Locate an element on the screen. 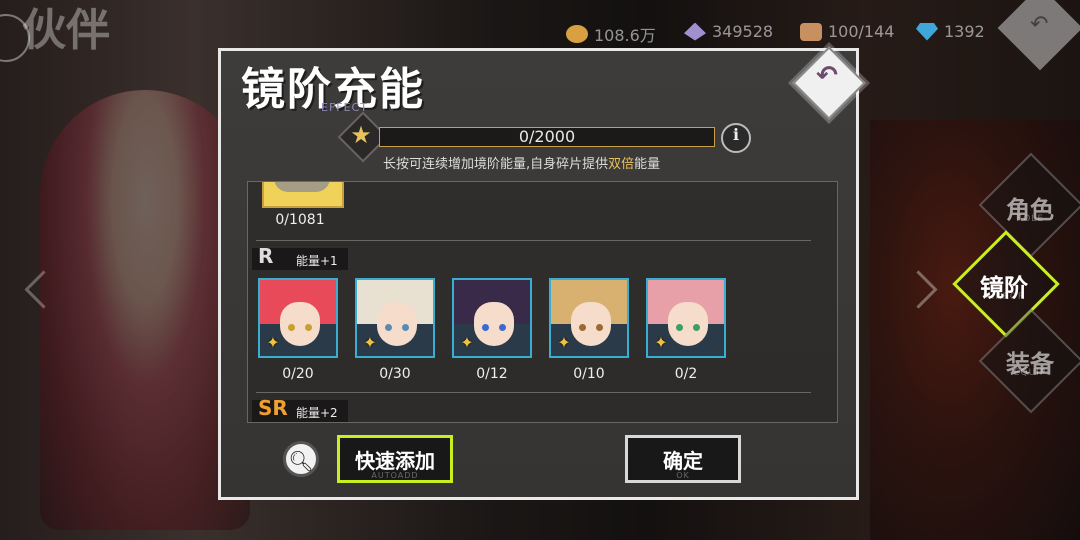 The image size is (1080, 540). rarity-header-r: R 能量+1 is located at coordinates (300, 257).